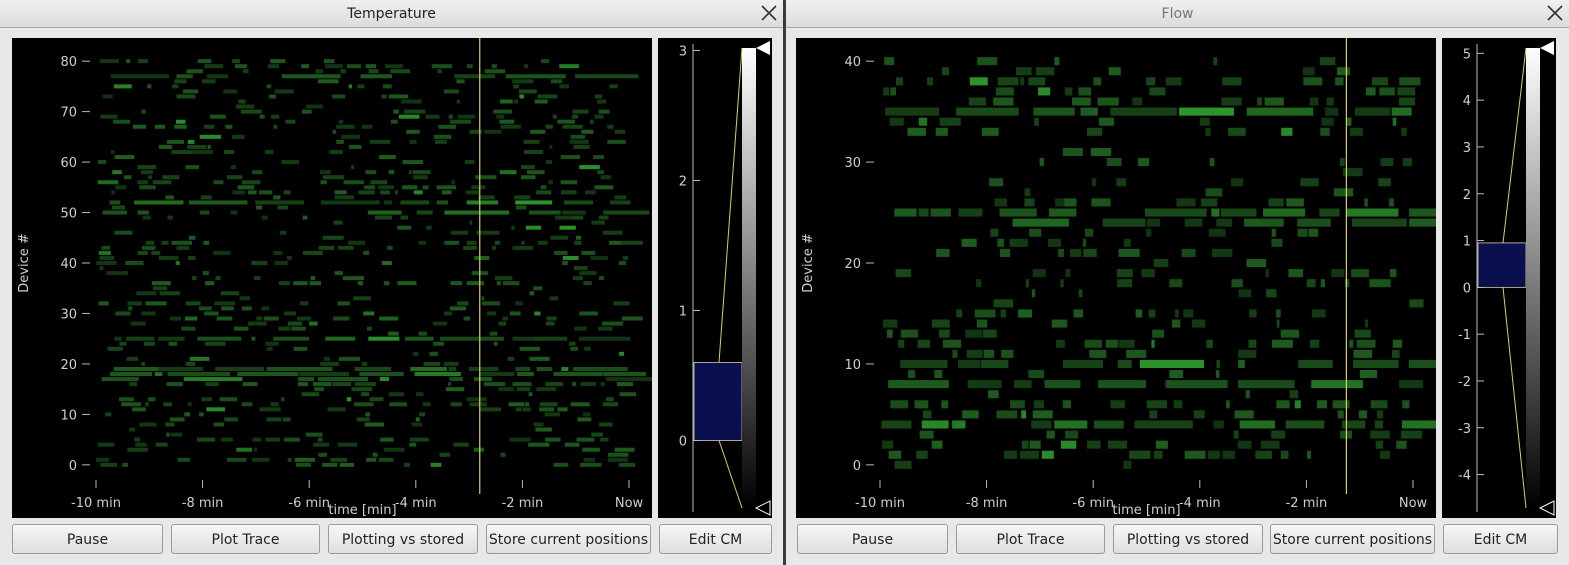 Image resolution: width=1569 pixels, height=565 pixels. Describe the element at coordinates (808, 262) in the screenshot. I see `y-axis-label: Device #` at that location.